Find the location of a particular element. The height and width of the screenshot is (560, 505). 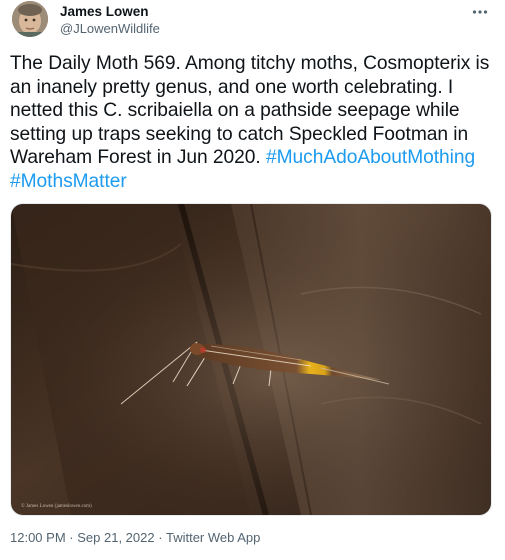

hashtag-mothsmatter: #MothsMatter is located at coordinates (68, 181).